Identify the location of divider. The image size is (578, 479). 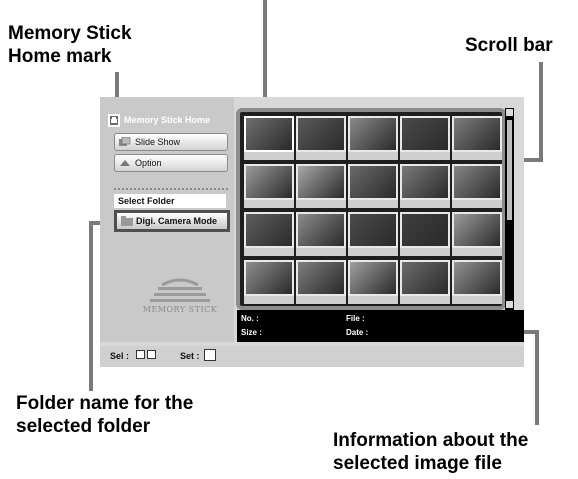
(171, 189).